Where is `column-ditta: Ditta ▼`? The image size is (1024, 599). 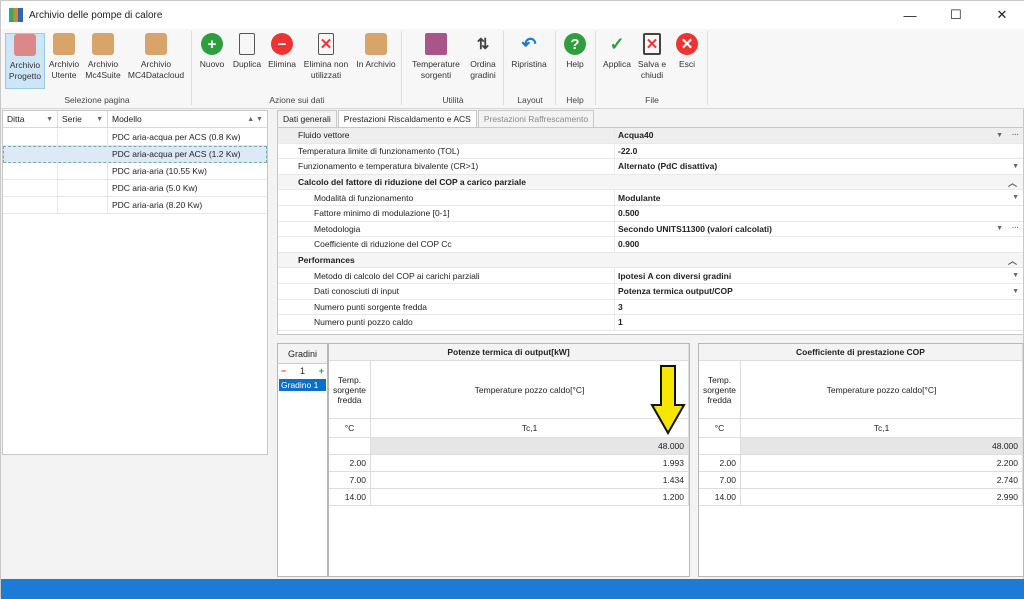
column-ditta: Ditta ▼ is located at coordinates (30, 119).